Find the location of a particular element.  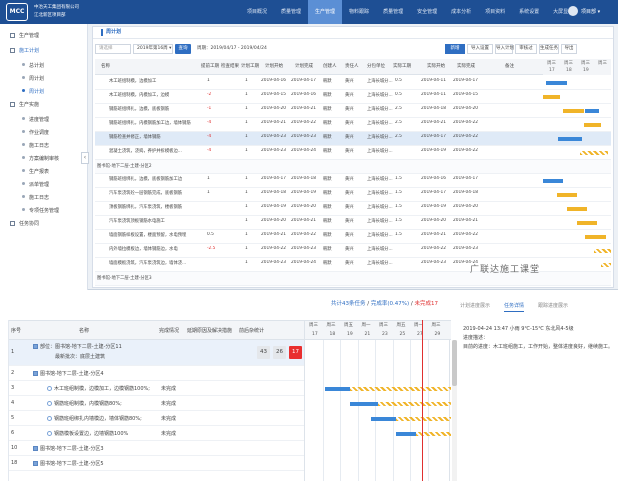

sidebar-item-1: 施工计划 is located at coordinates (44, 51).